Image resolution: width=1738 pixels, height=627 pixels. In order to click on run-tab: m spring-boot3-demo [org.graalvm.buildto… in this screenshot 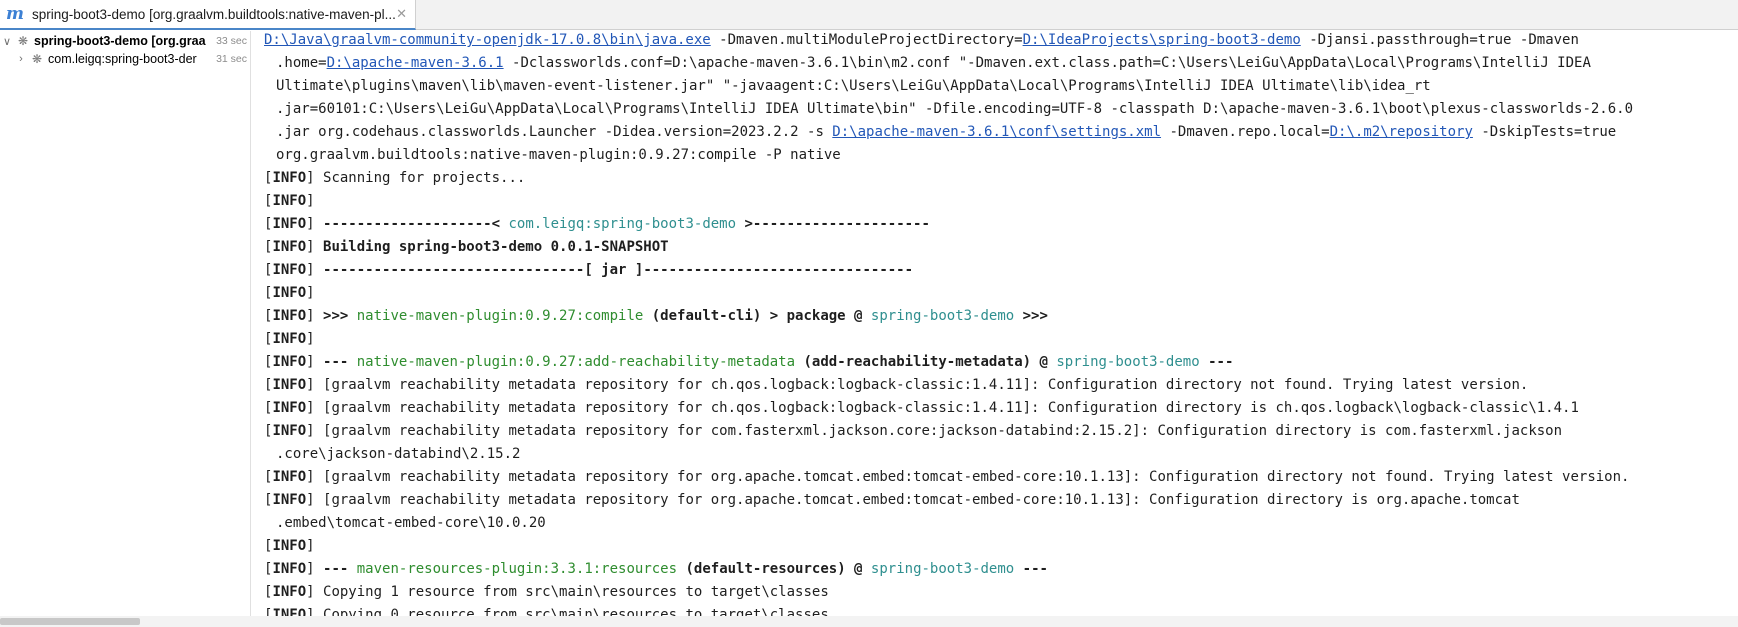, I will do `click(208, 15)`.